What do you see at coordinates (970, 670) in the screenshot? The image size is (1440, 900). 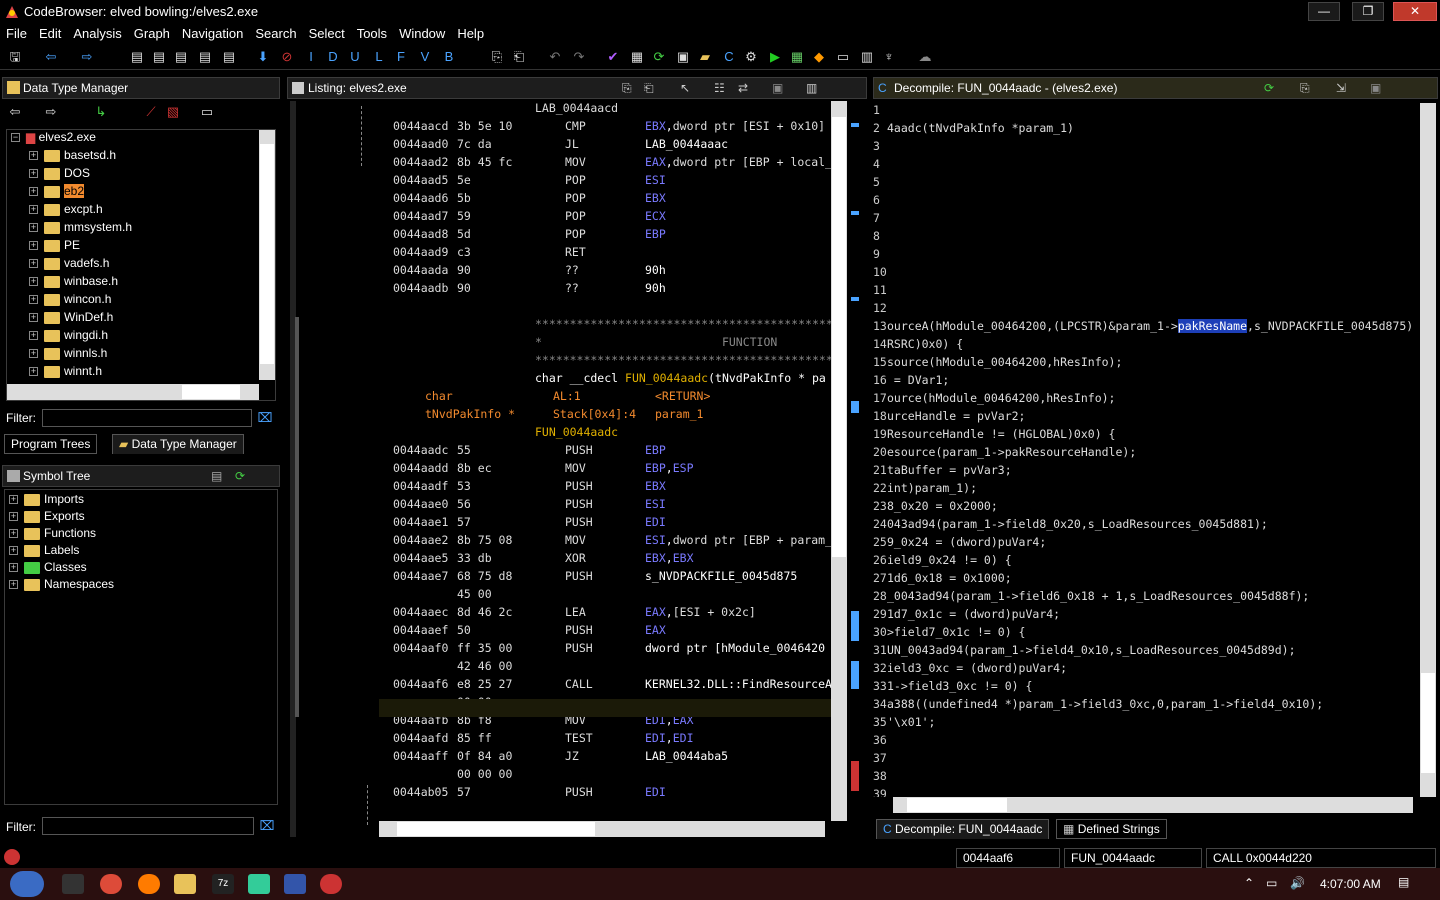 I see `decompile-line: 32ield3_0xc = (dword)puVar4;` at bounding box center [970, 670].